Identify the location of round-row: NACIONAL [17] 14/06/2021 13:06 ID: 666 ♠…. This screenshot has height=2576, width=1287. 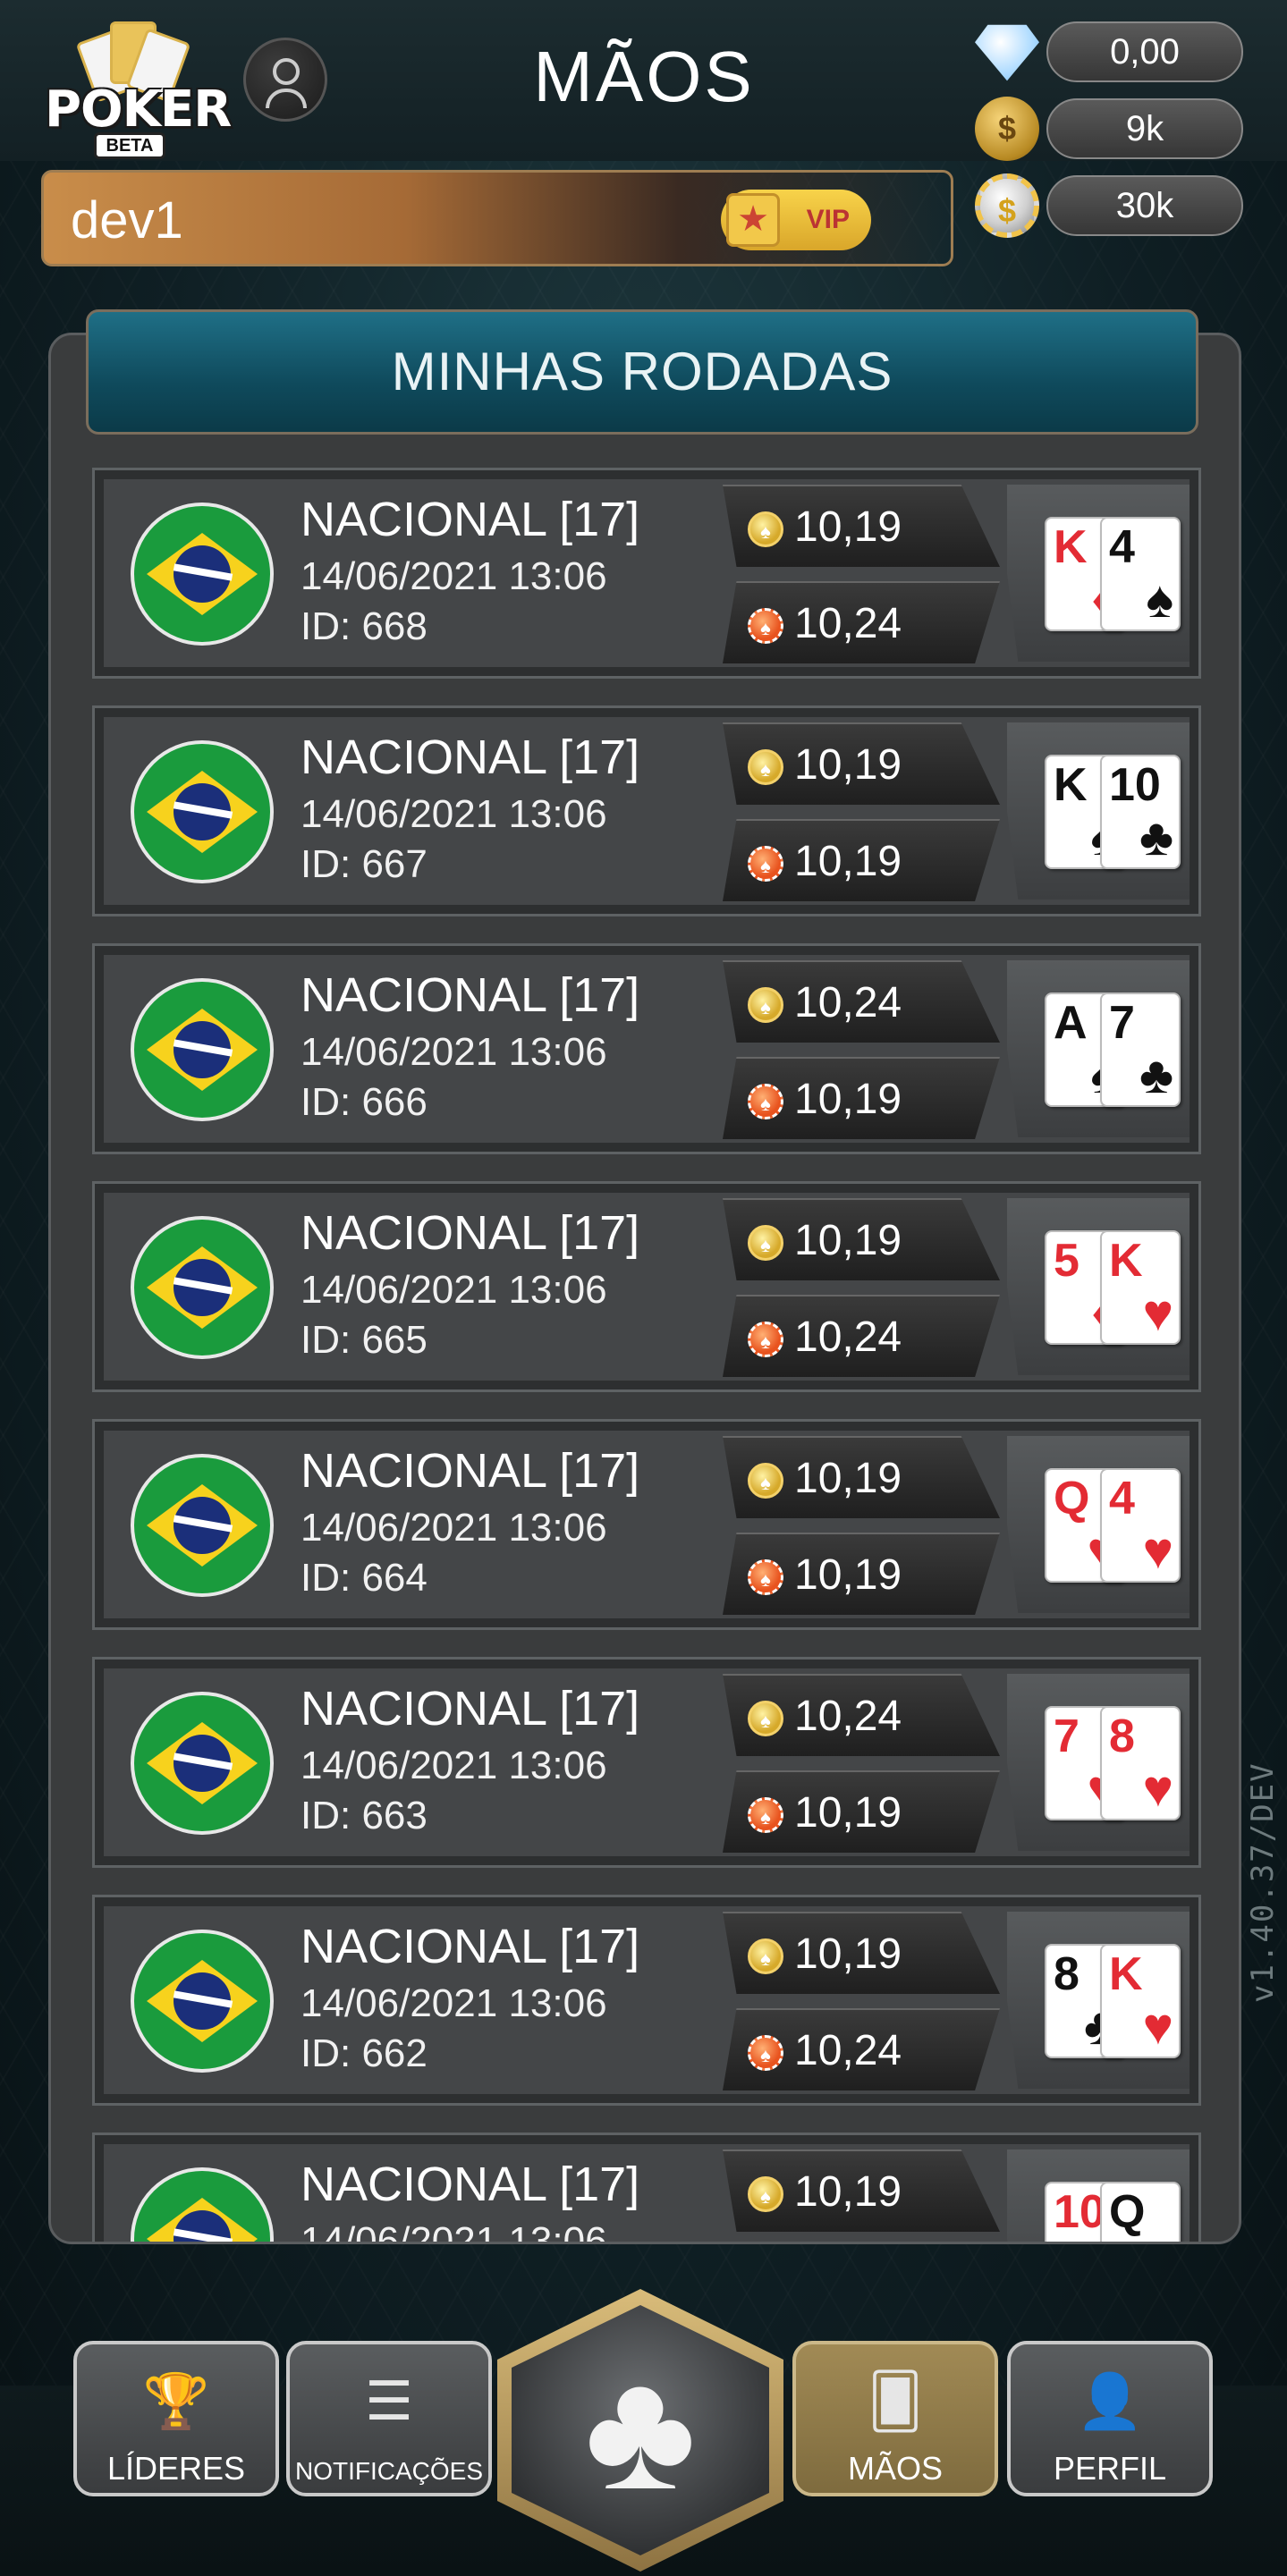
(646, 1048).